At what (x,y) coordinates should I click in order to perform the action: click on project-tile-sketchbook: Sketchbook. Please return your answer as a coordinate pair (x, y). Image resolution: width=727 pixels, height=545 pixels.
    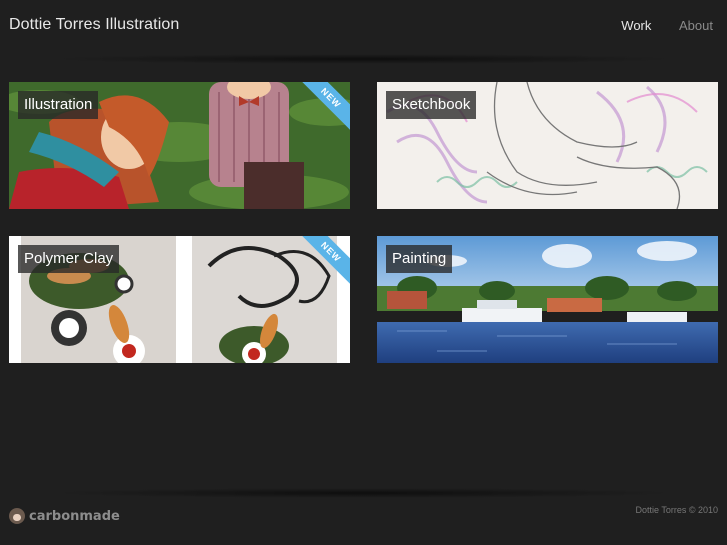
    Looking at the image, I should click on (547, 145).